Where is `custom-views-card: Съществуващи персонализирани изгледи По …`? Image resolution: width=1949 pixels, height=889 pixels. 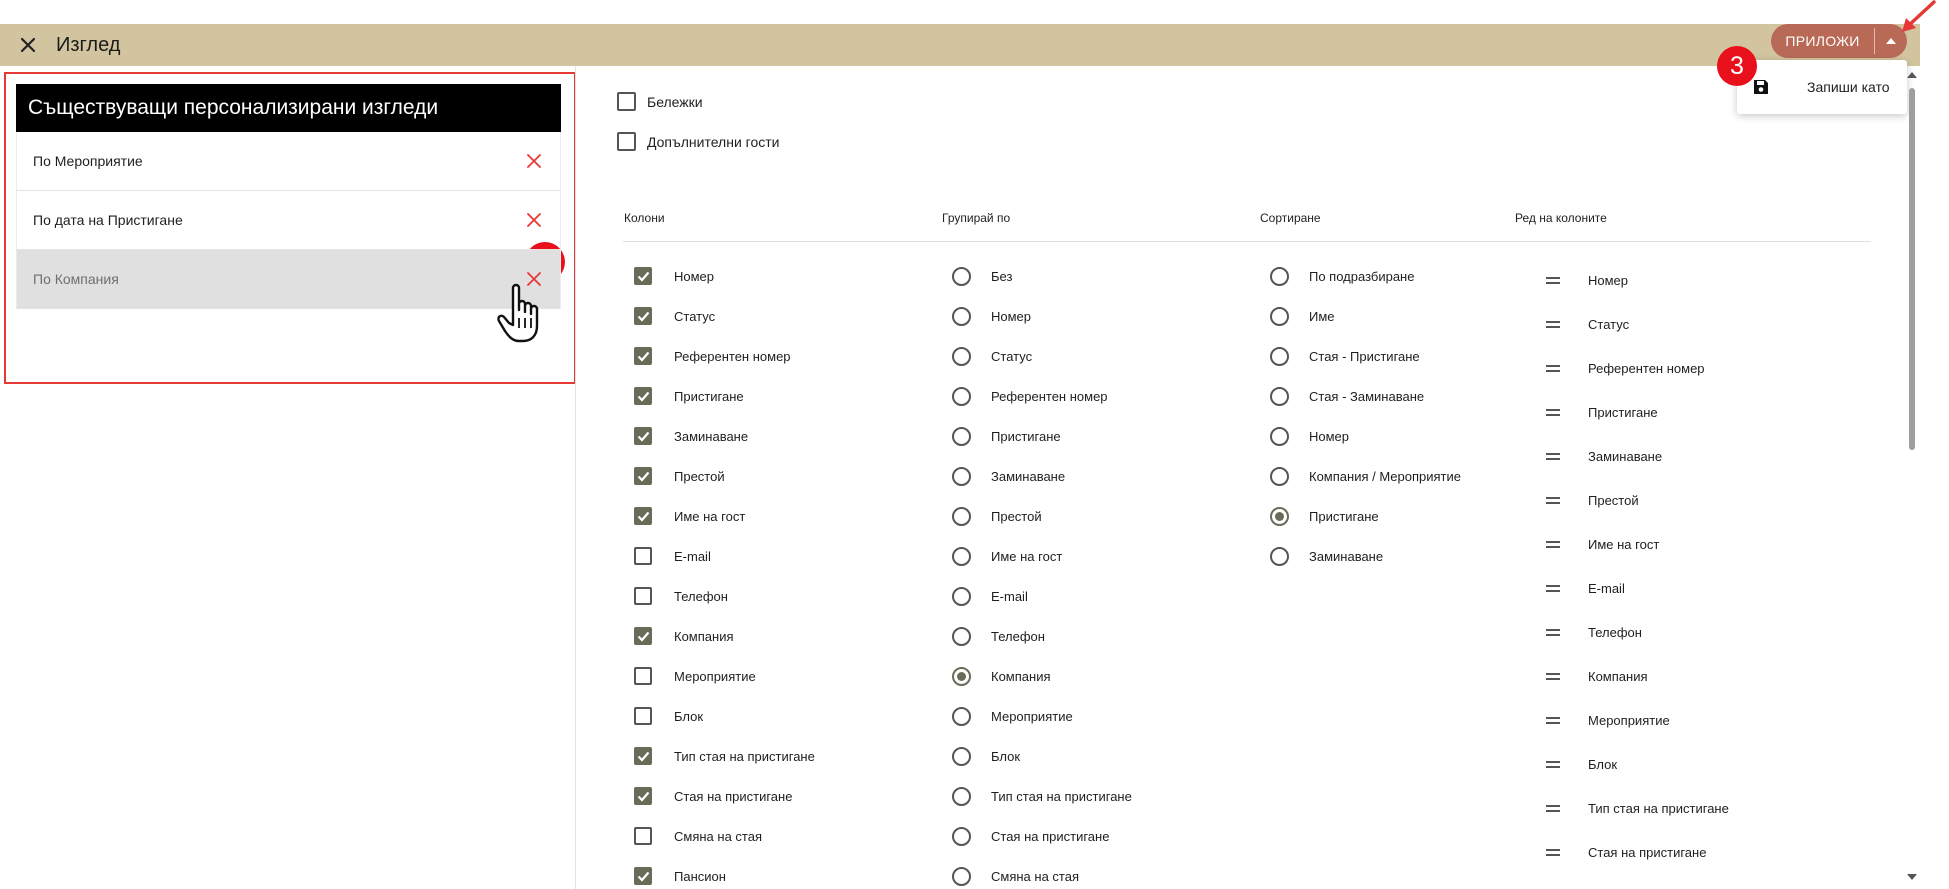
custom-views-card: Съществуващи персонализирани изгледи По … is located at coordinates (288, 196).